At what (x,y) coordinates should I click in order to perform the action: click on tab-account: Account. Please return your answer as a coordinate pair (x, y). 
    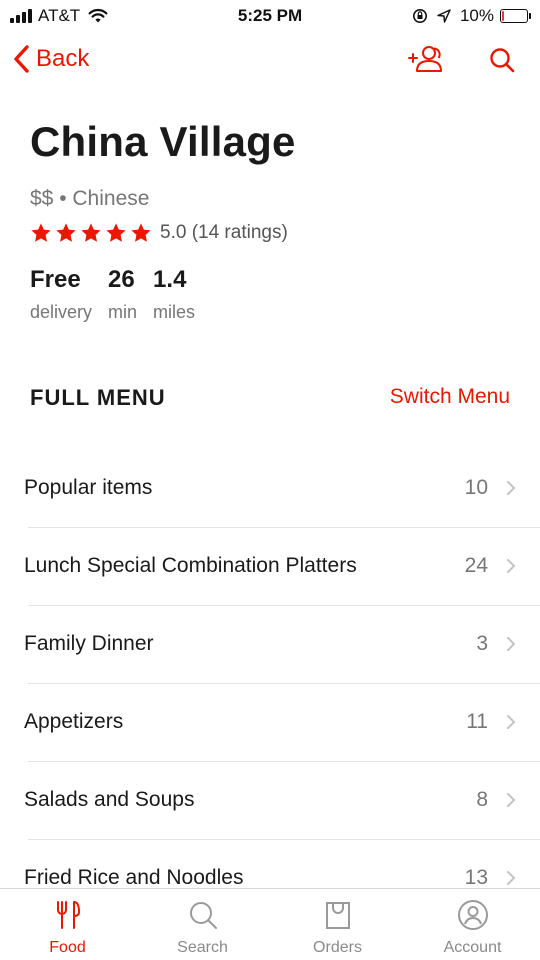
    Looking at the image, I should click on (472, 924).